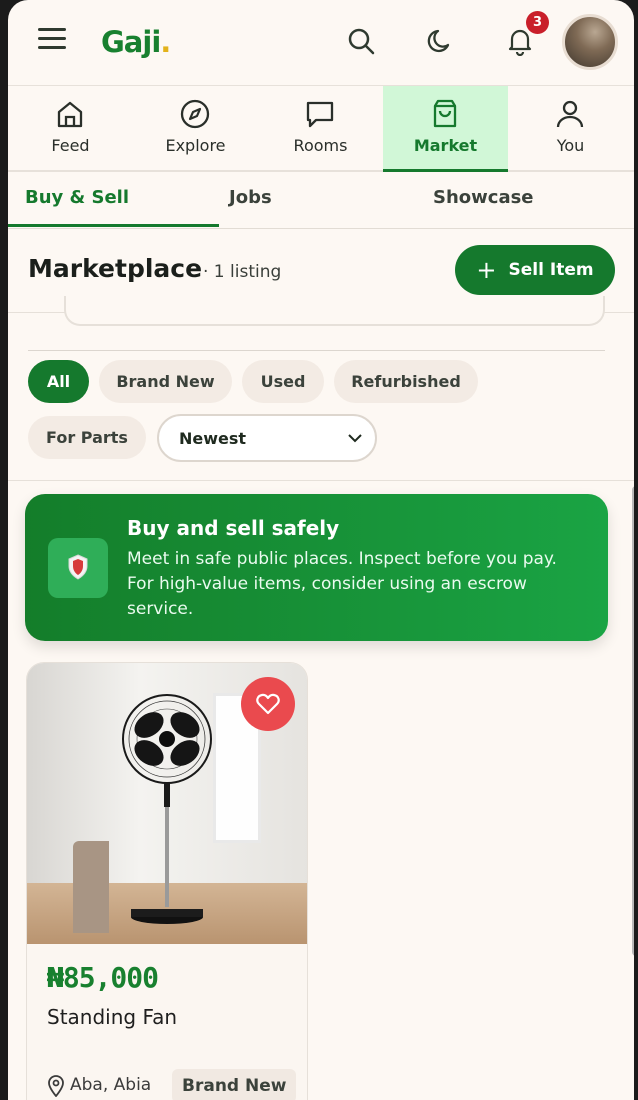 The width and height of the screenshot is (638, 1100). What do you see at coordinates (56, 1086) in the screenshot?
I see `location-pin-icon` at bounding box center [56, 1086].